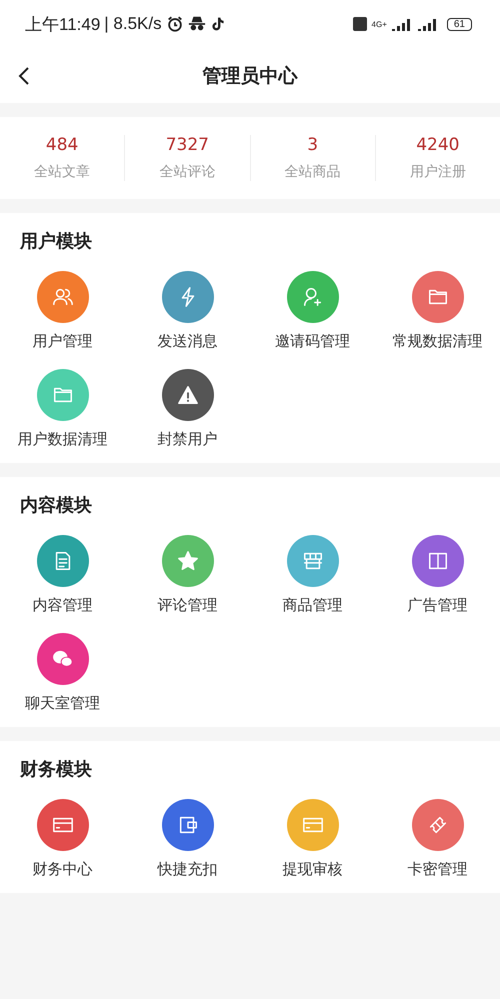 This screenshot has height=999, width=500. I want to click on section-title: 用户模块, so click(55, 241).